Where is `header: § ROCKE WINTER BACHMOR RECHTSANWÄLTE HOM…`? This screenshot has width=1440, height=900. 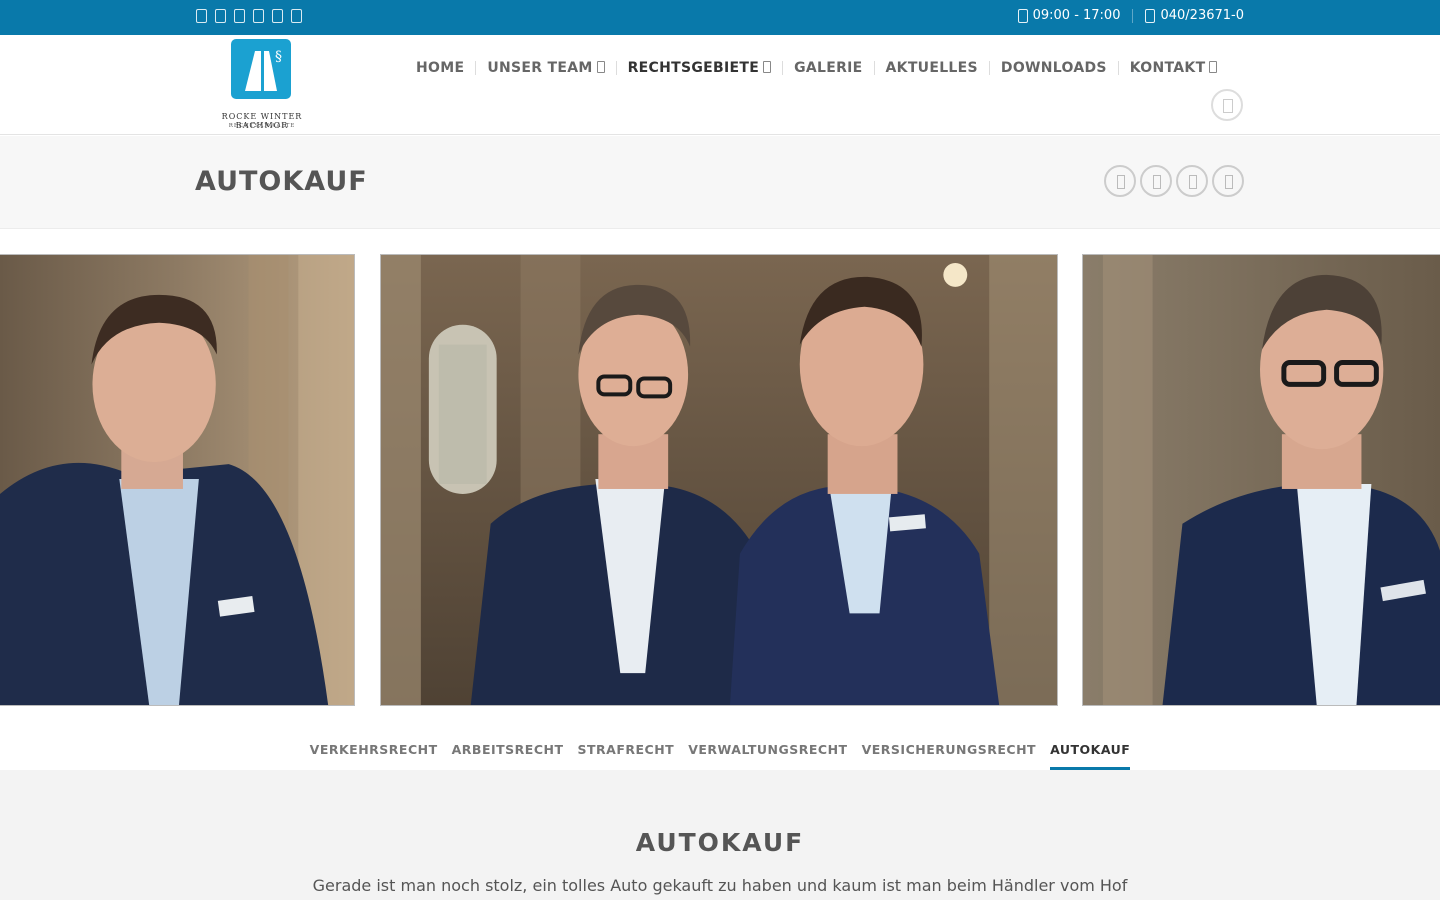 header: § ROCKE WINTER BACHMOR RECHTSANWÄLTE HOM… is located at coordinates (720, 85).